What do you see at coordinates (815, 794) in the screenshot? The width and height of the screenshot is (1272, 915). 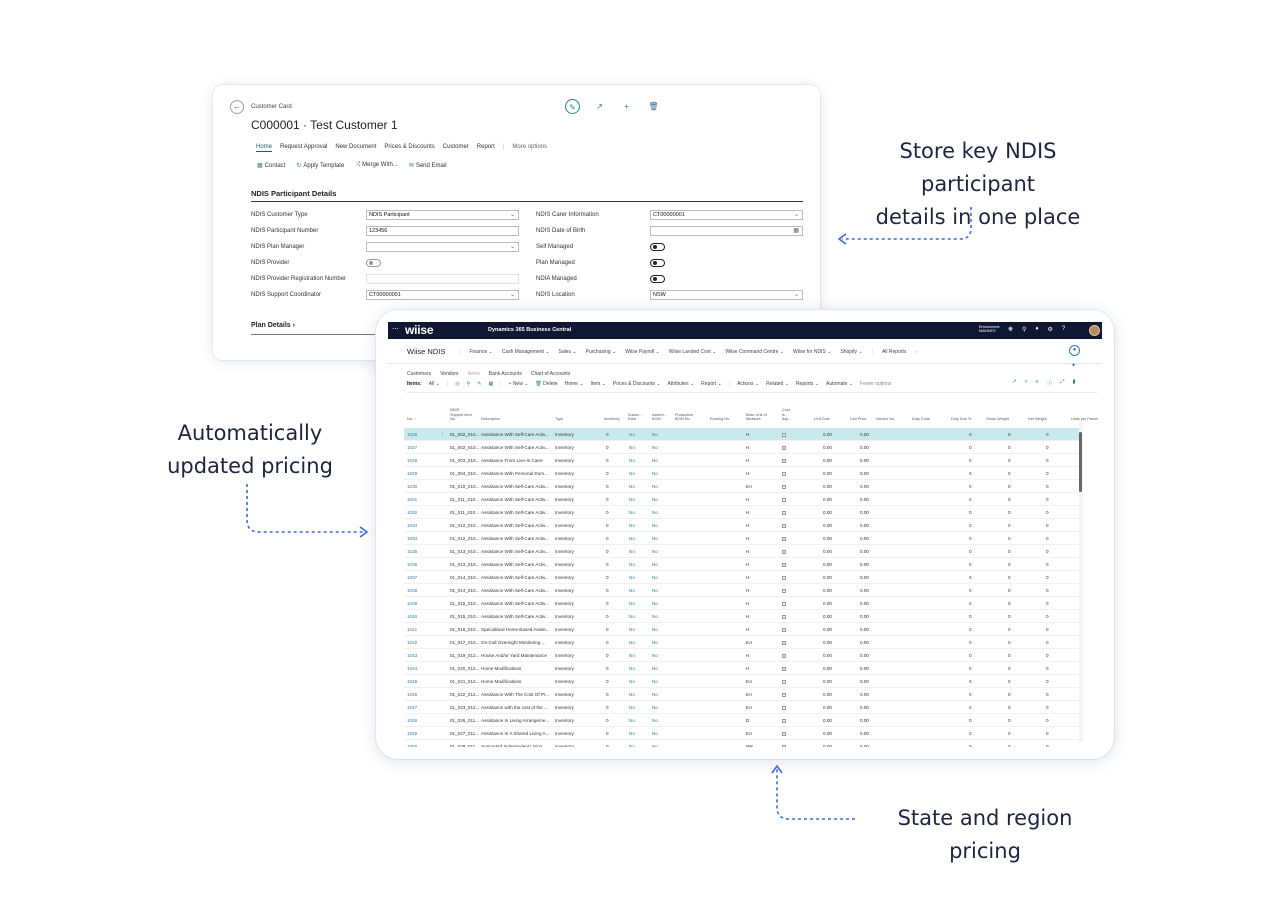 I see `arrow-to-tablet` at bounding box center [815, 794].